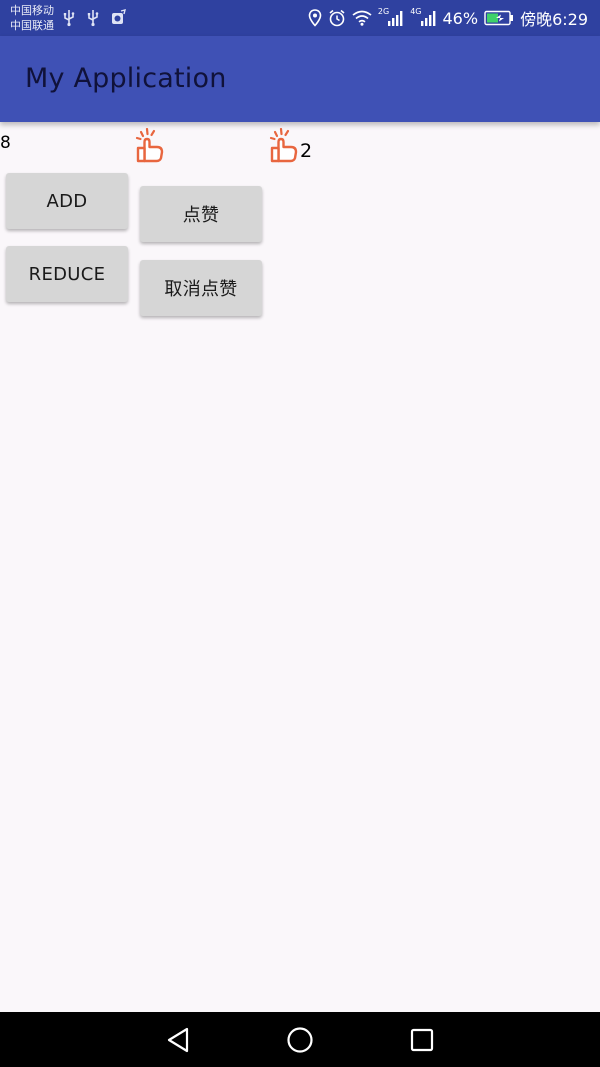 Image resolution: width=600 pixels, height=1067 pixels. Describe the element at coordinates (423, 16) in the screenshot. I see `signal-2-icon: 4G` at that location.